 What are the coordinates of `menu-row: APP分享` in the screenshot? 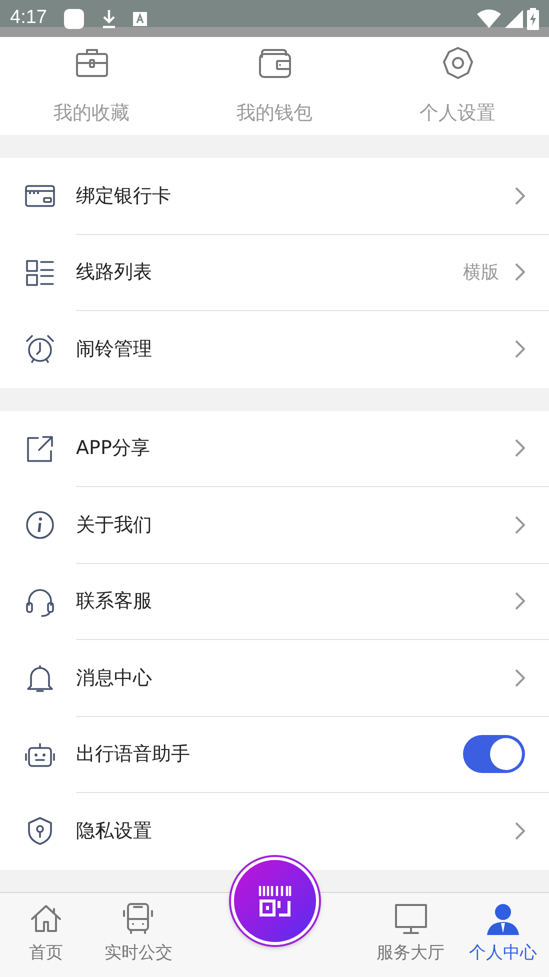 It's located at (274, 448).